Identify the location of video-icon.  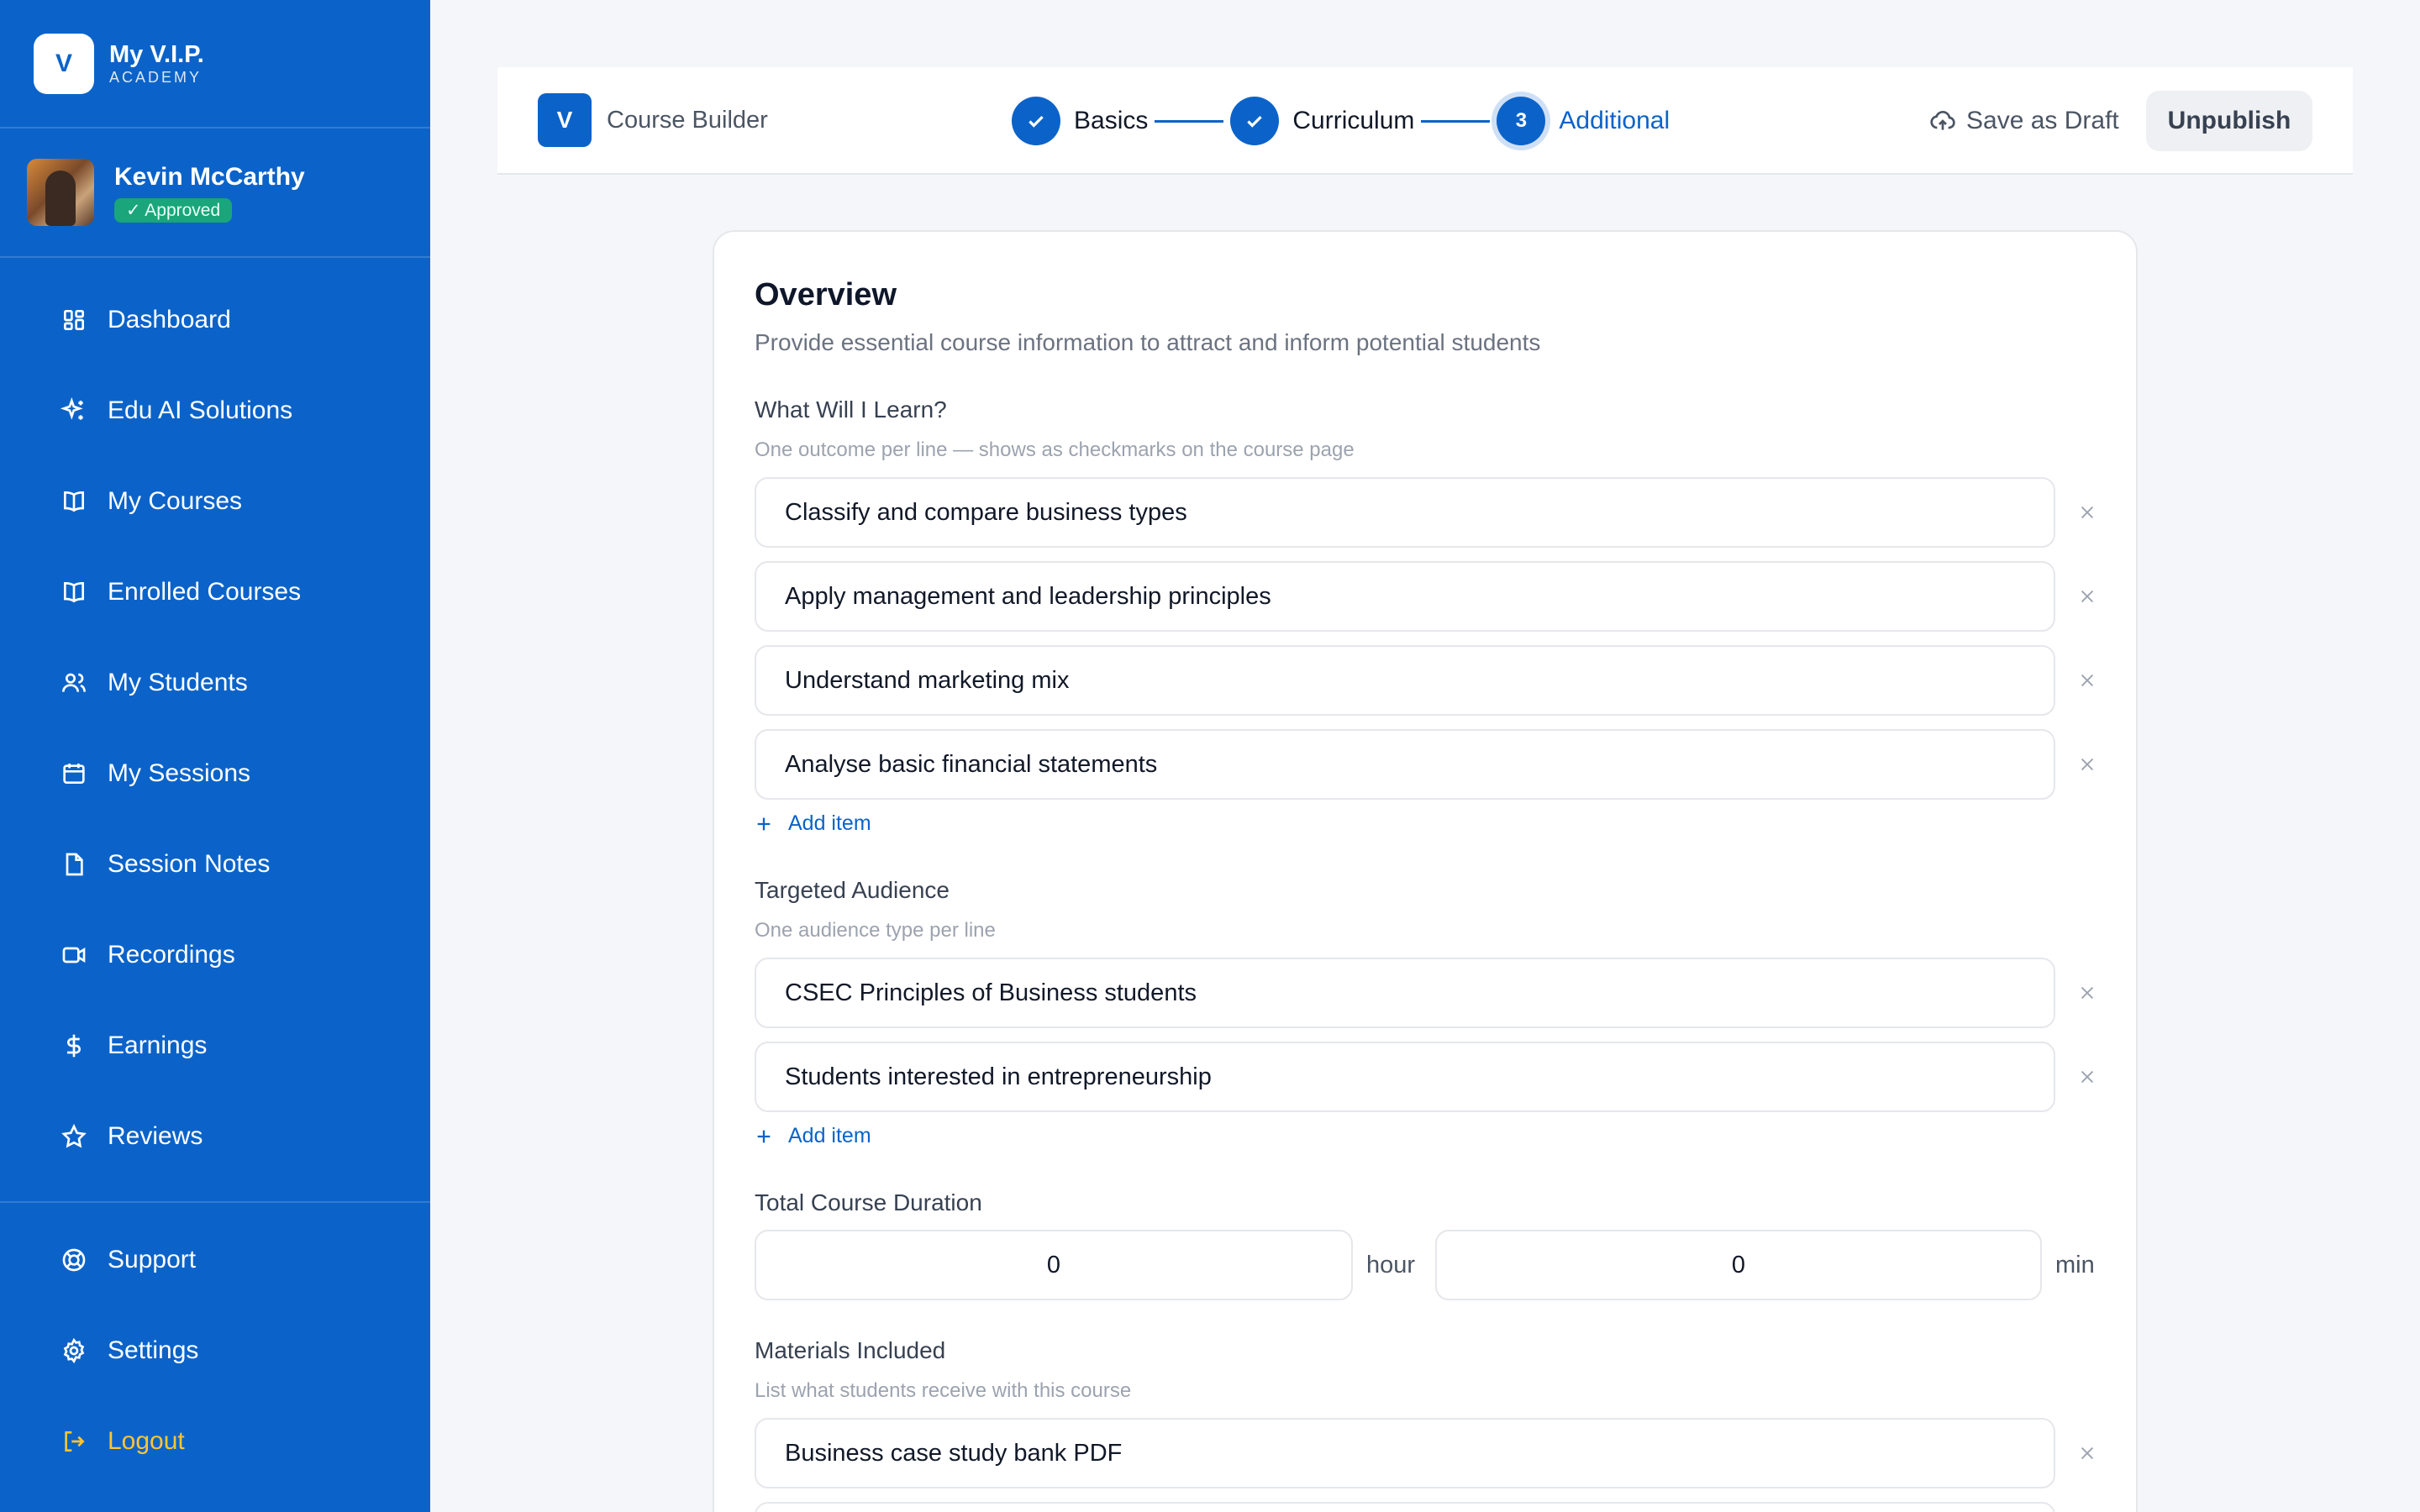
(73, 955).